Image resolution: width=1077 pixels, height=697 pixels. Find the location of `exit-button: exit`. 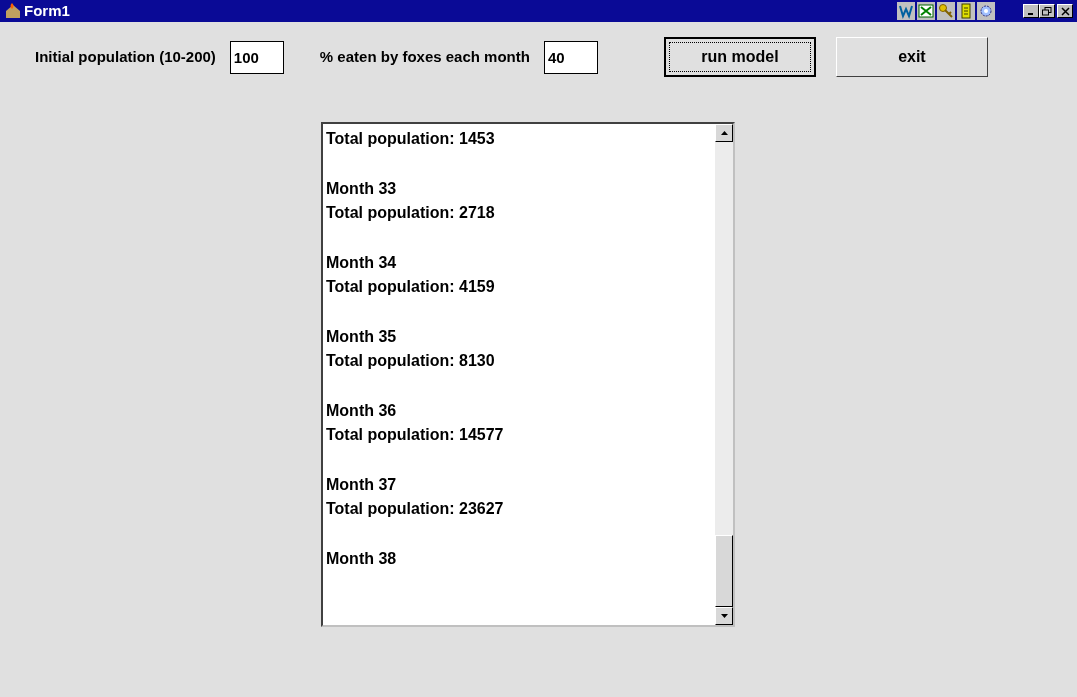

exit-button: exit is located at coordinates (911, 57).